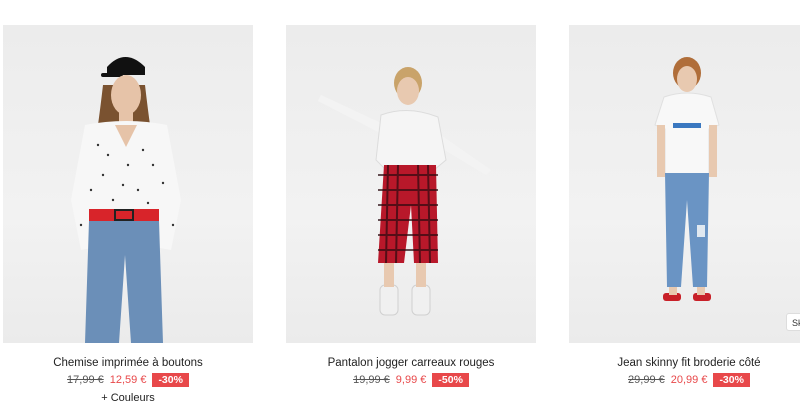 This screenshot has width=800, height=418. I want to click on price-row: 29,99 € 20,99 € -30%, so click(684, 380).